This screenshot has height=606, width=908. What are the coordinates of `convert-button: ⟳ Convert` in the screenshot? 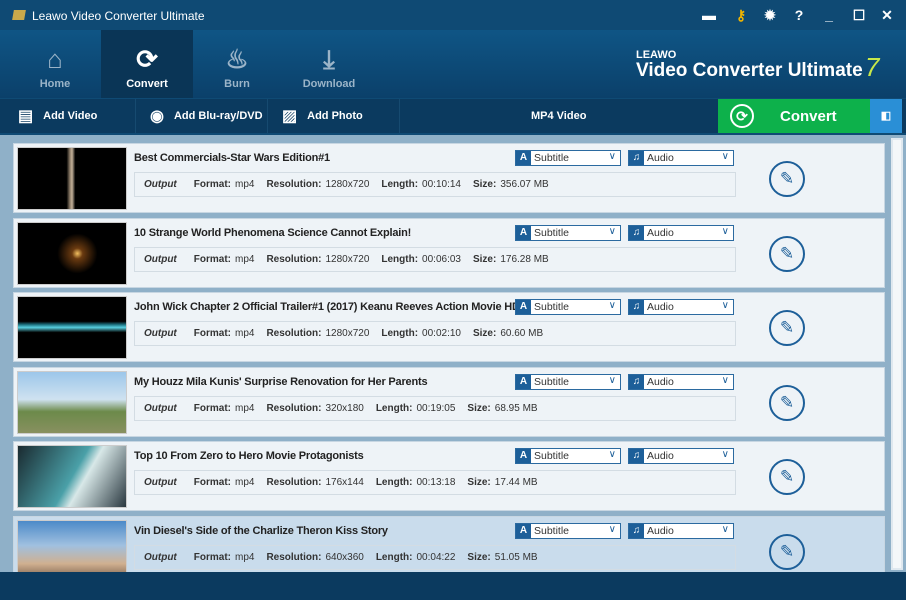 It's located at (794, 116).